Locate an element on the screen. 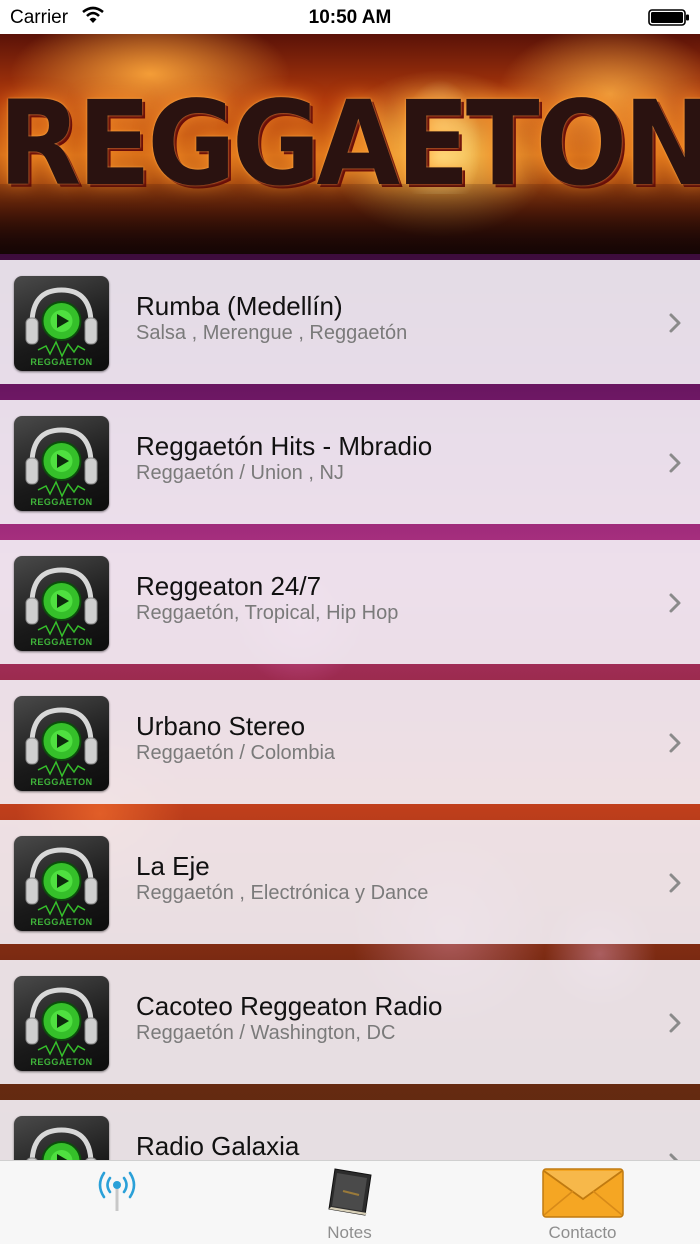  status-bar: Carrier 10:50 AM is located at coordinates (350, 17).